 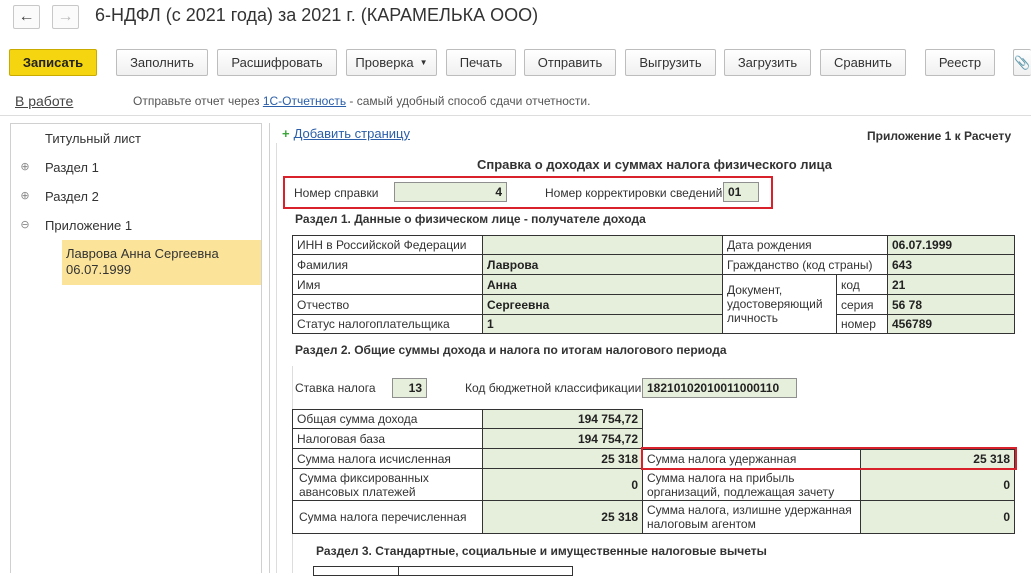 I want to click on export-button: Выгрузить, so click(x=670, y=62).